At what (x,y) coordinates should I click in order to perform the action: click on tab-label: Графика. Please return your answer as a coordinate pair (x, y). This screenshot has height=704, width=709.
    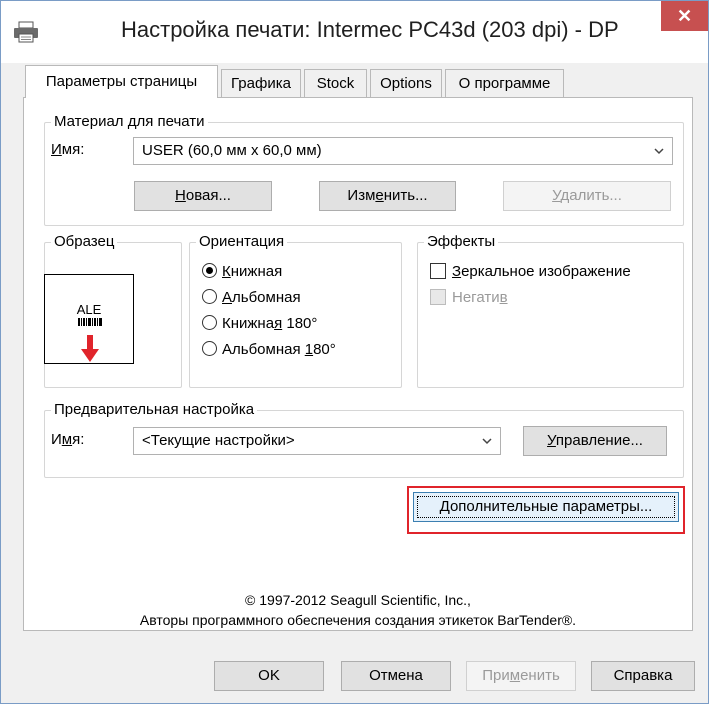
    Looking at the image, I should click on (261, 83).